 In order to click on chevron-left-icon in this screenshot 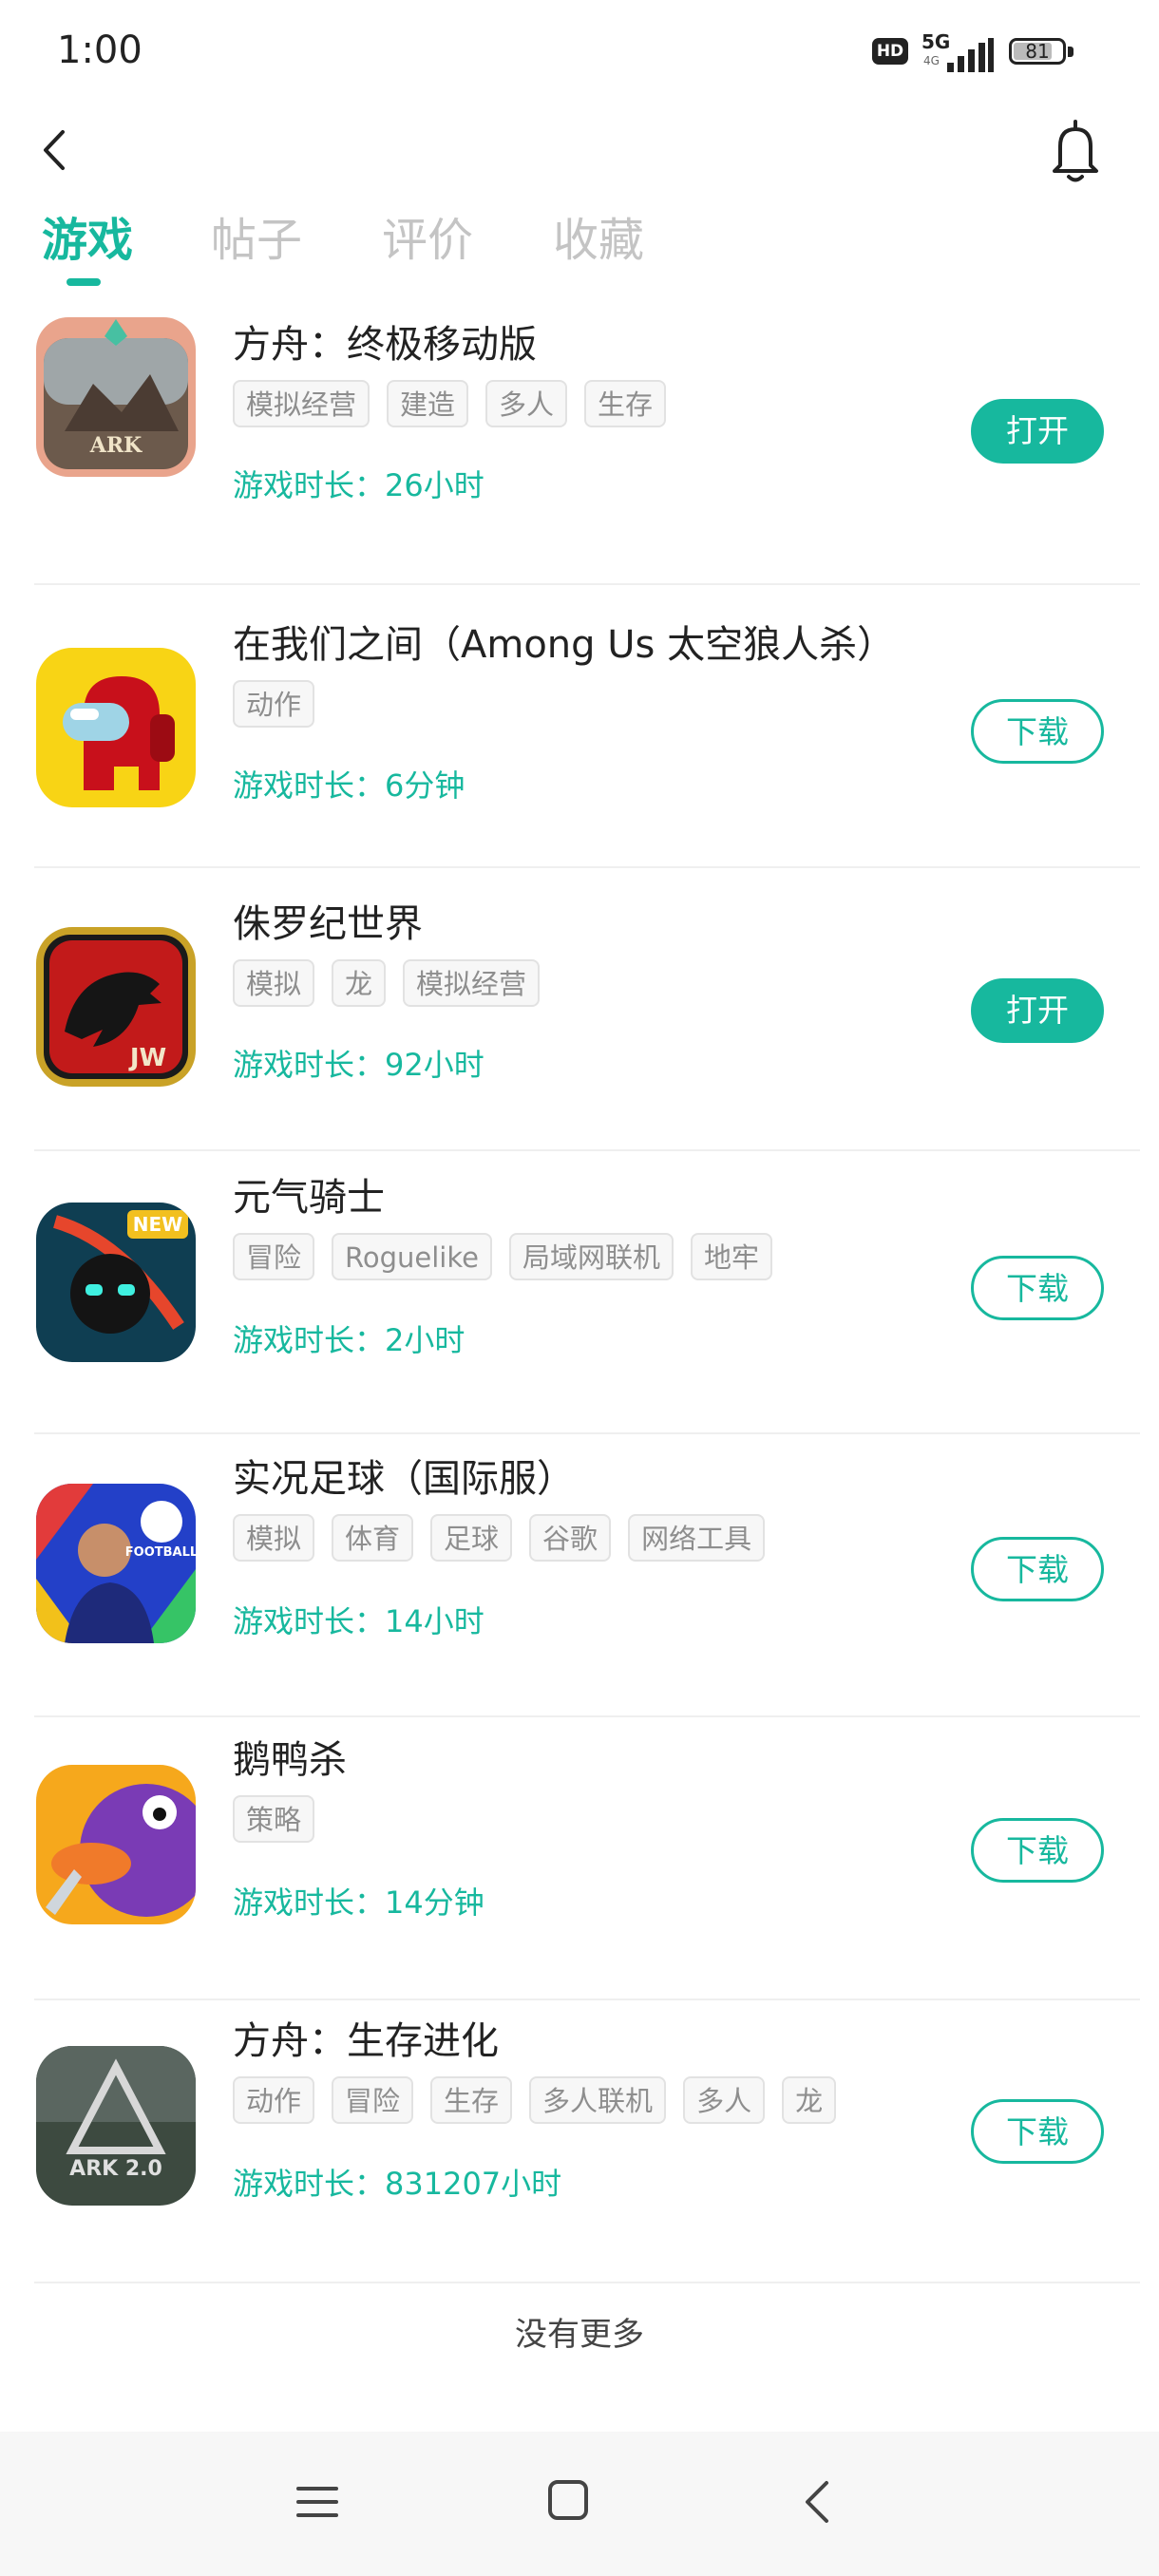, I will do `click(55, 150)`.